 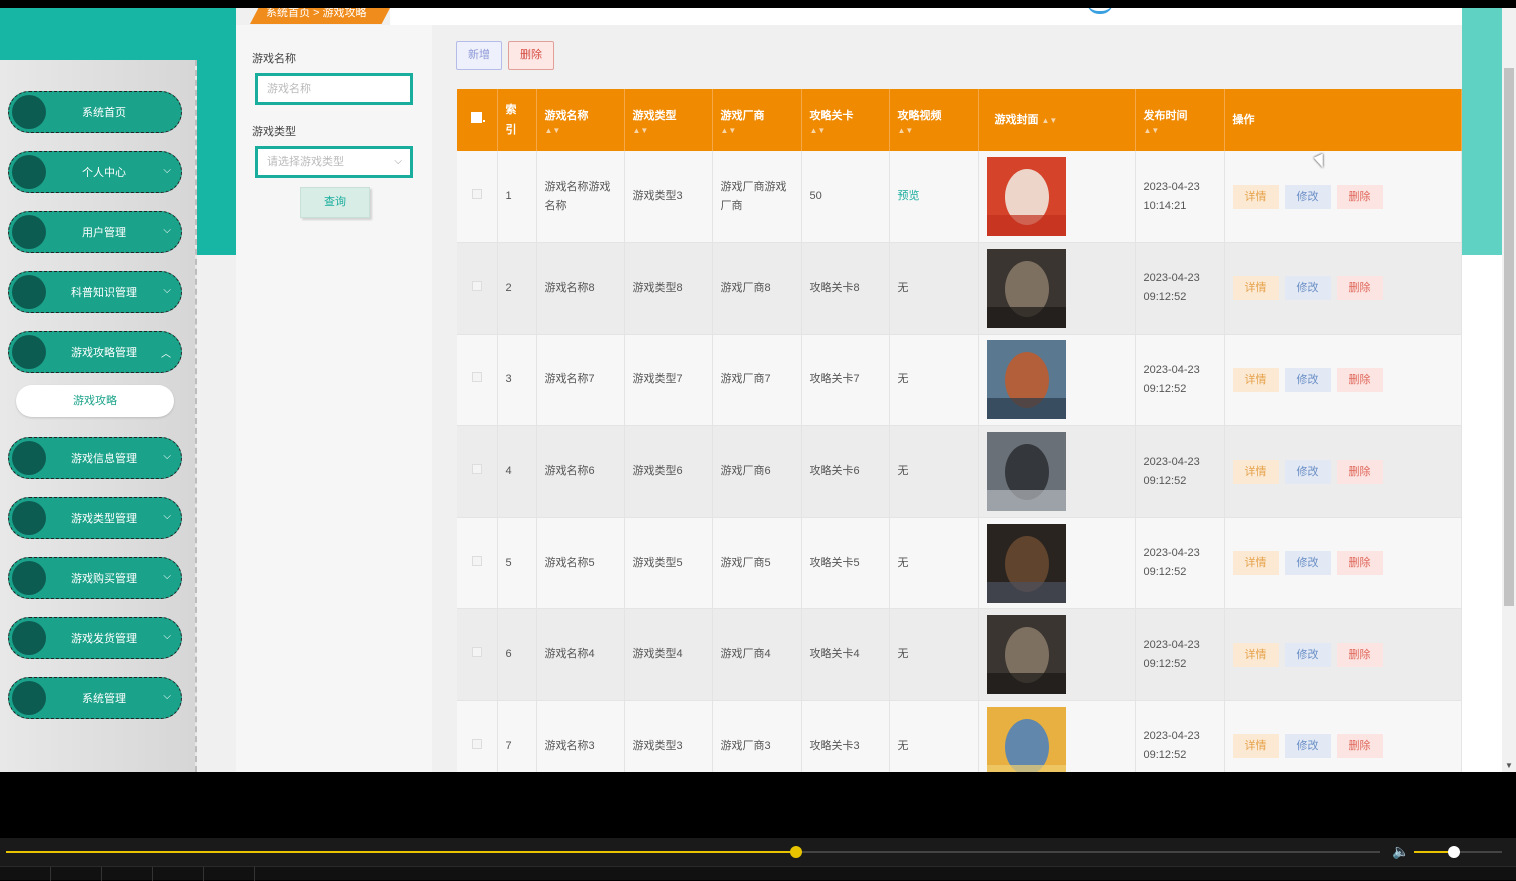 I want to click on sidebar-item-4: 游戏攻略管理 ︿, so click(x=95, y=352).